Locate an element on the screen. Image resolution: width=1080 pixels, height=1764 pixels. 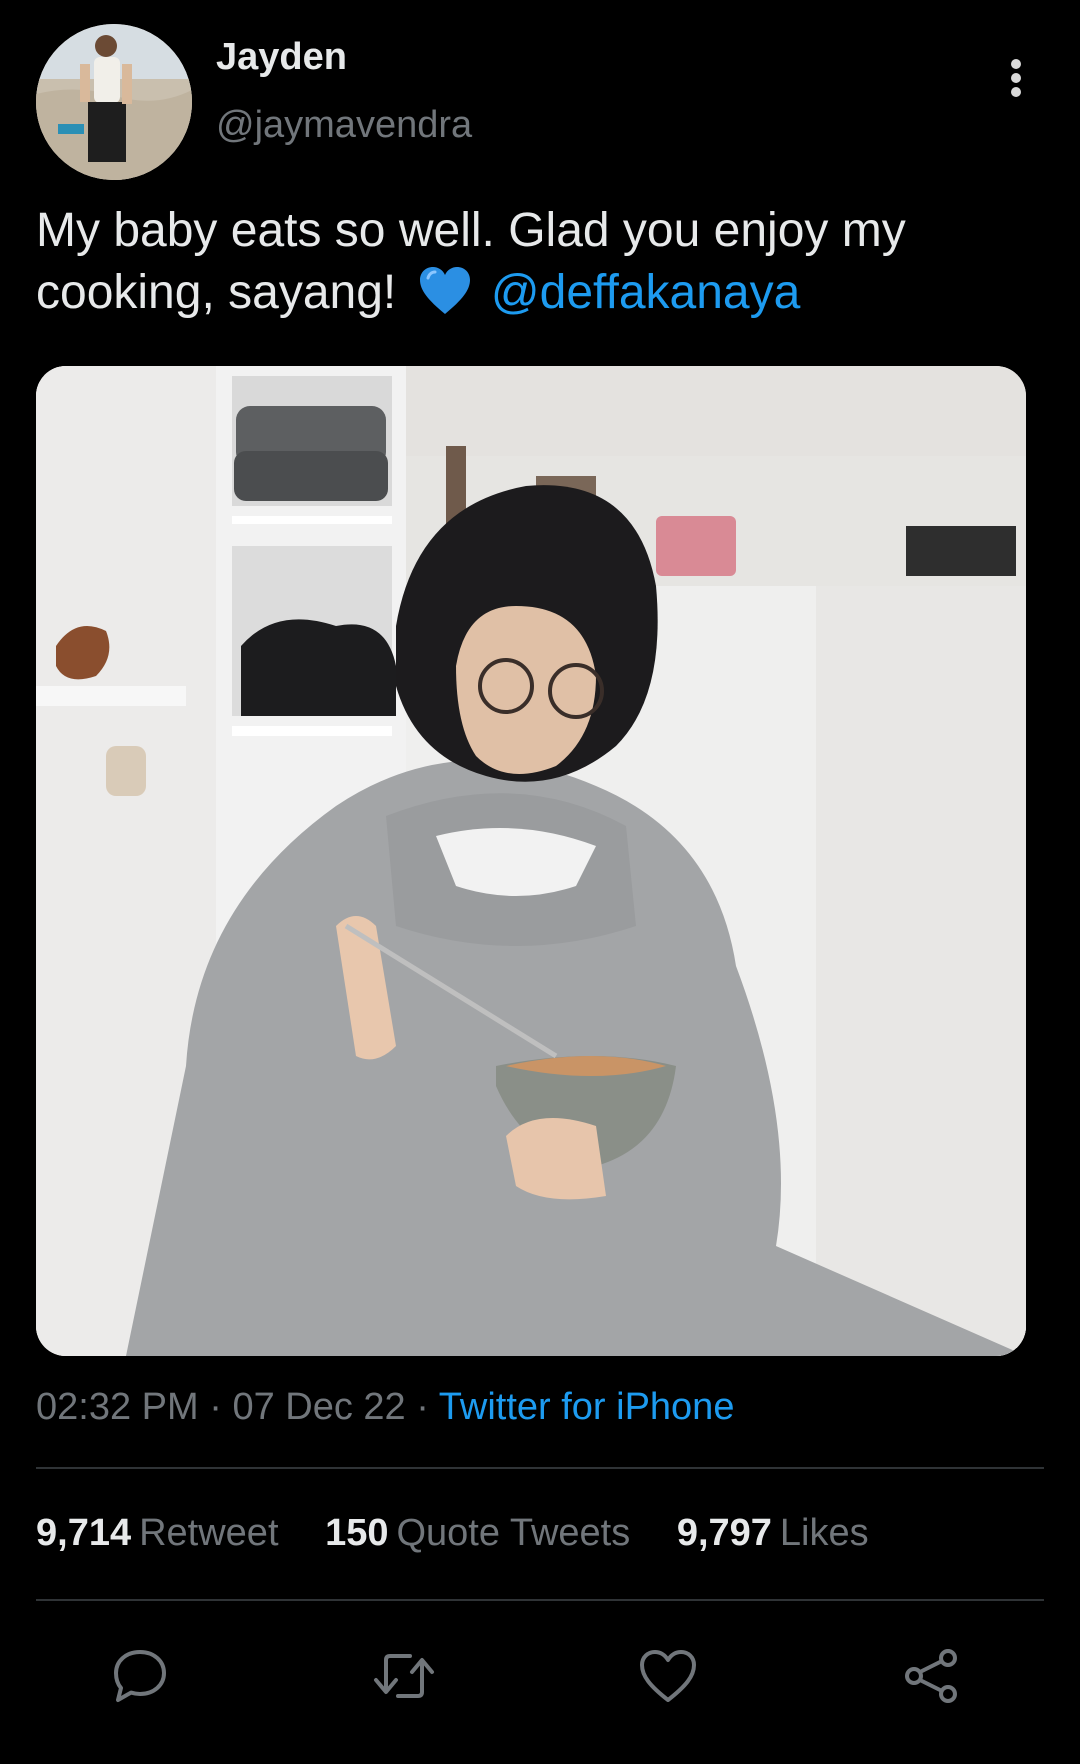
reply-icon is located at coordinates (140, 1676).